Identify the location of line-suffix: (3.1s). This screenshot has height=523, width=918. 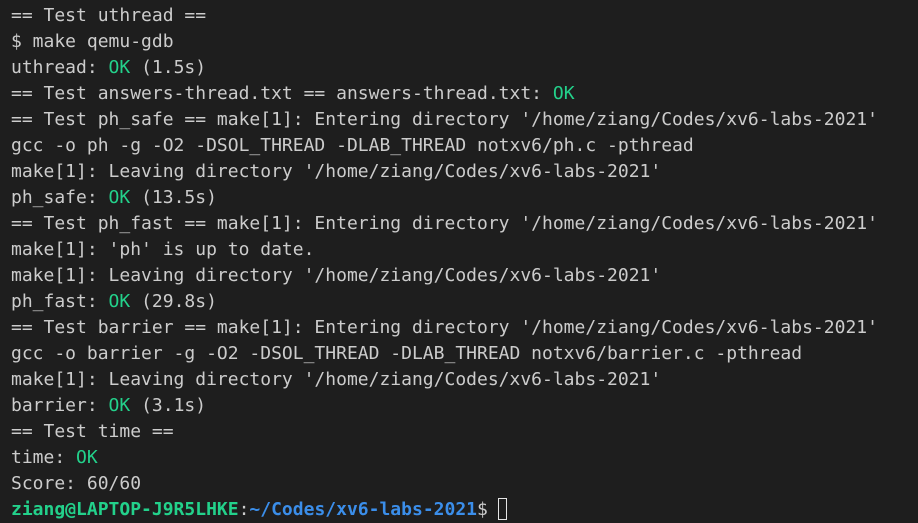
(168, 405).